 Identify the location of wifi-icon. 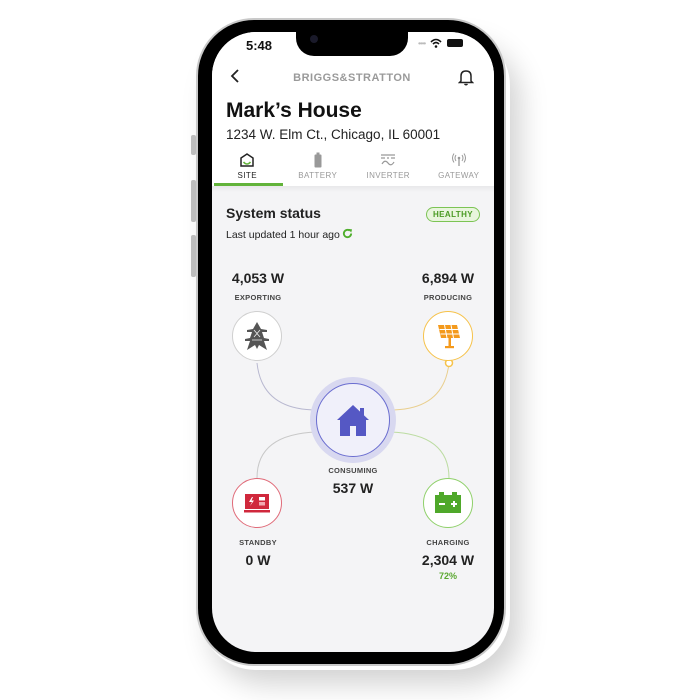
(436, 43).